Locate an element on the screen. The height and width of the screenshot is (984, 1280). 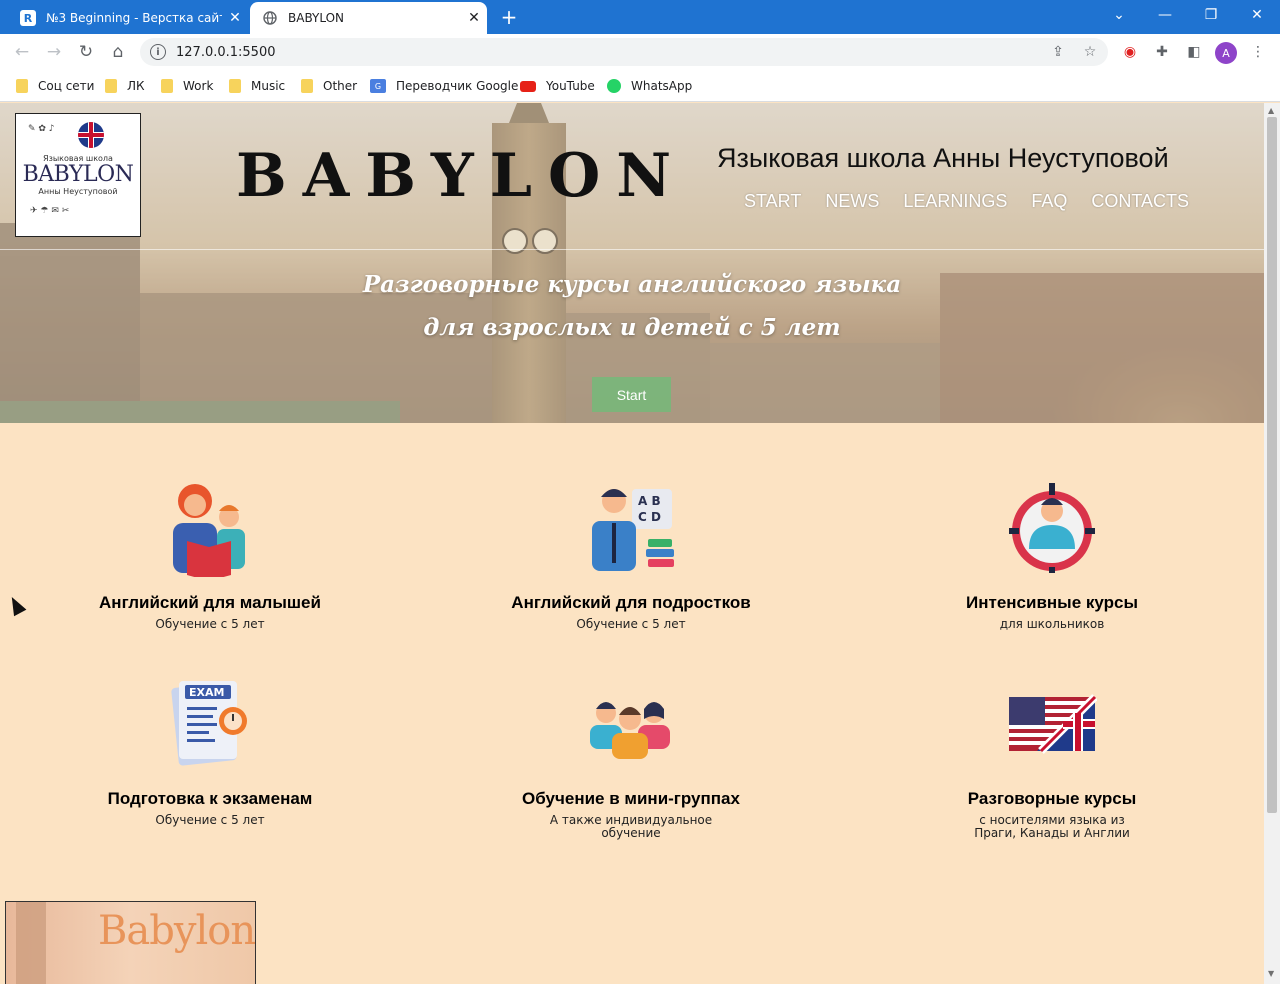
bookmark-music: Music is located at coordinates (257, 86).